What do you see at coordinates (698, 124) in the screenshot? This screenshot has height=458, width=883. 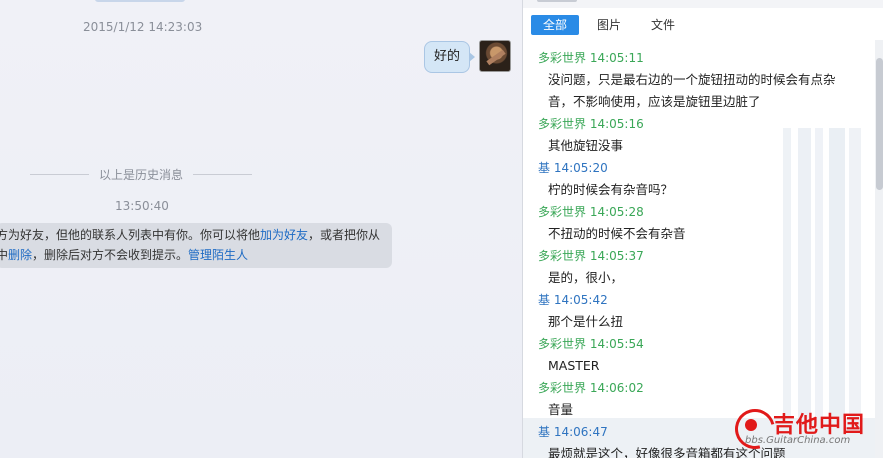 I see `message-sender: 多彩世界 14:05:16` at bounding box center [698, 124].